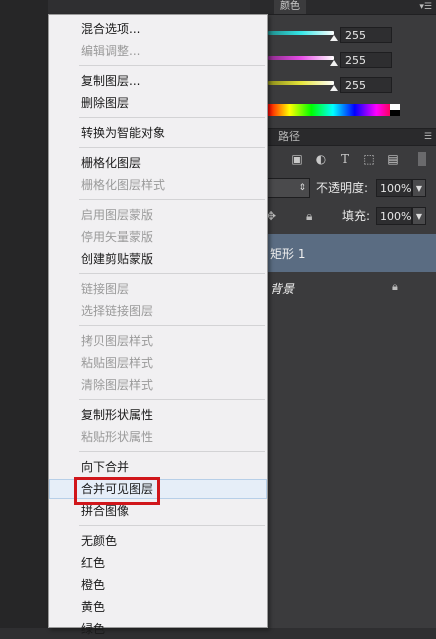  Describe the element at coordinates (301, 58) in the screenshot. I see `magenta-slider` at that location.